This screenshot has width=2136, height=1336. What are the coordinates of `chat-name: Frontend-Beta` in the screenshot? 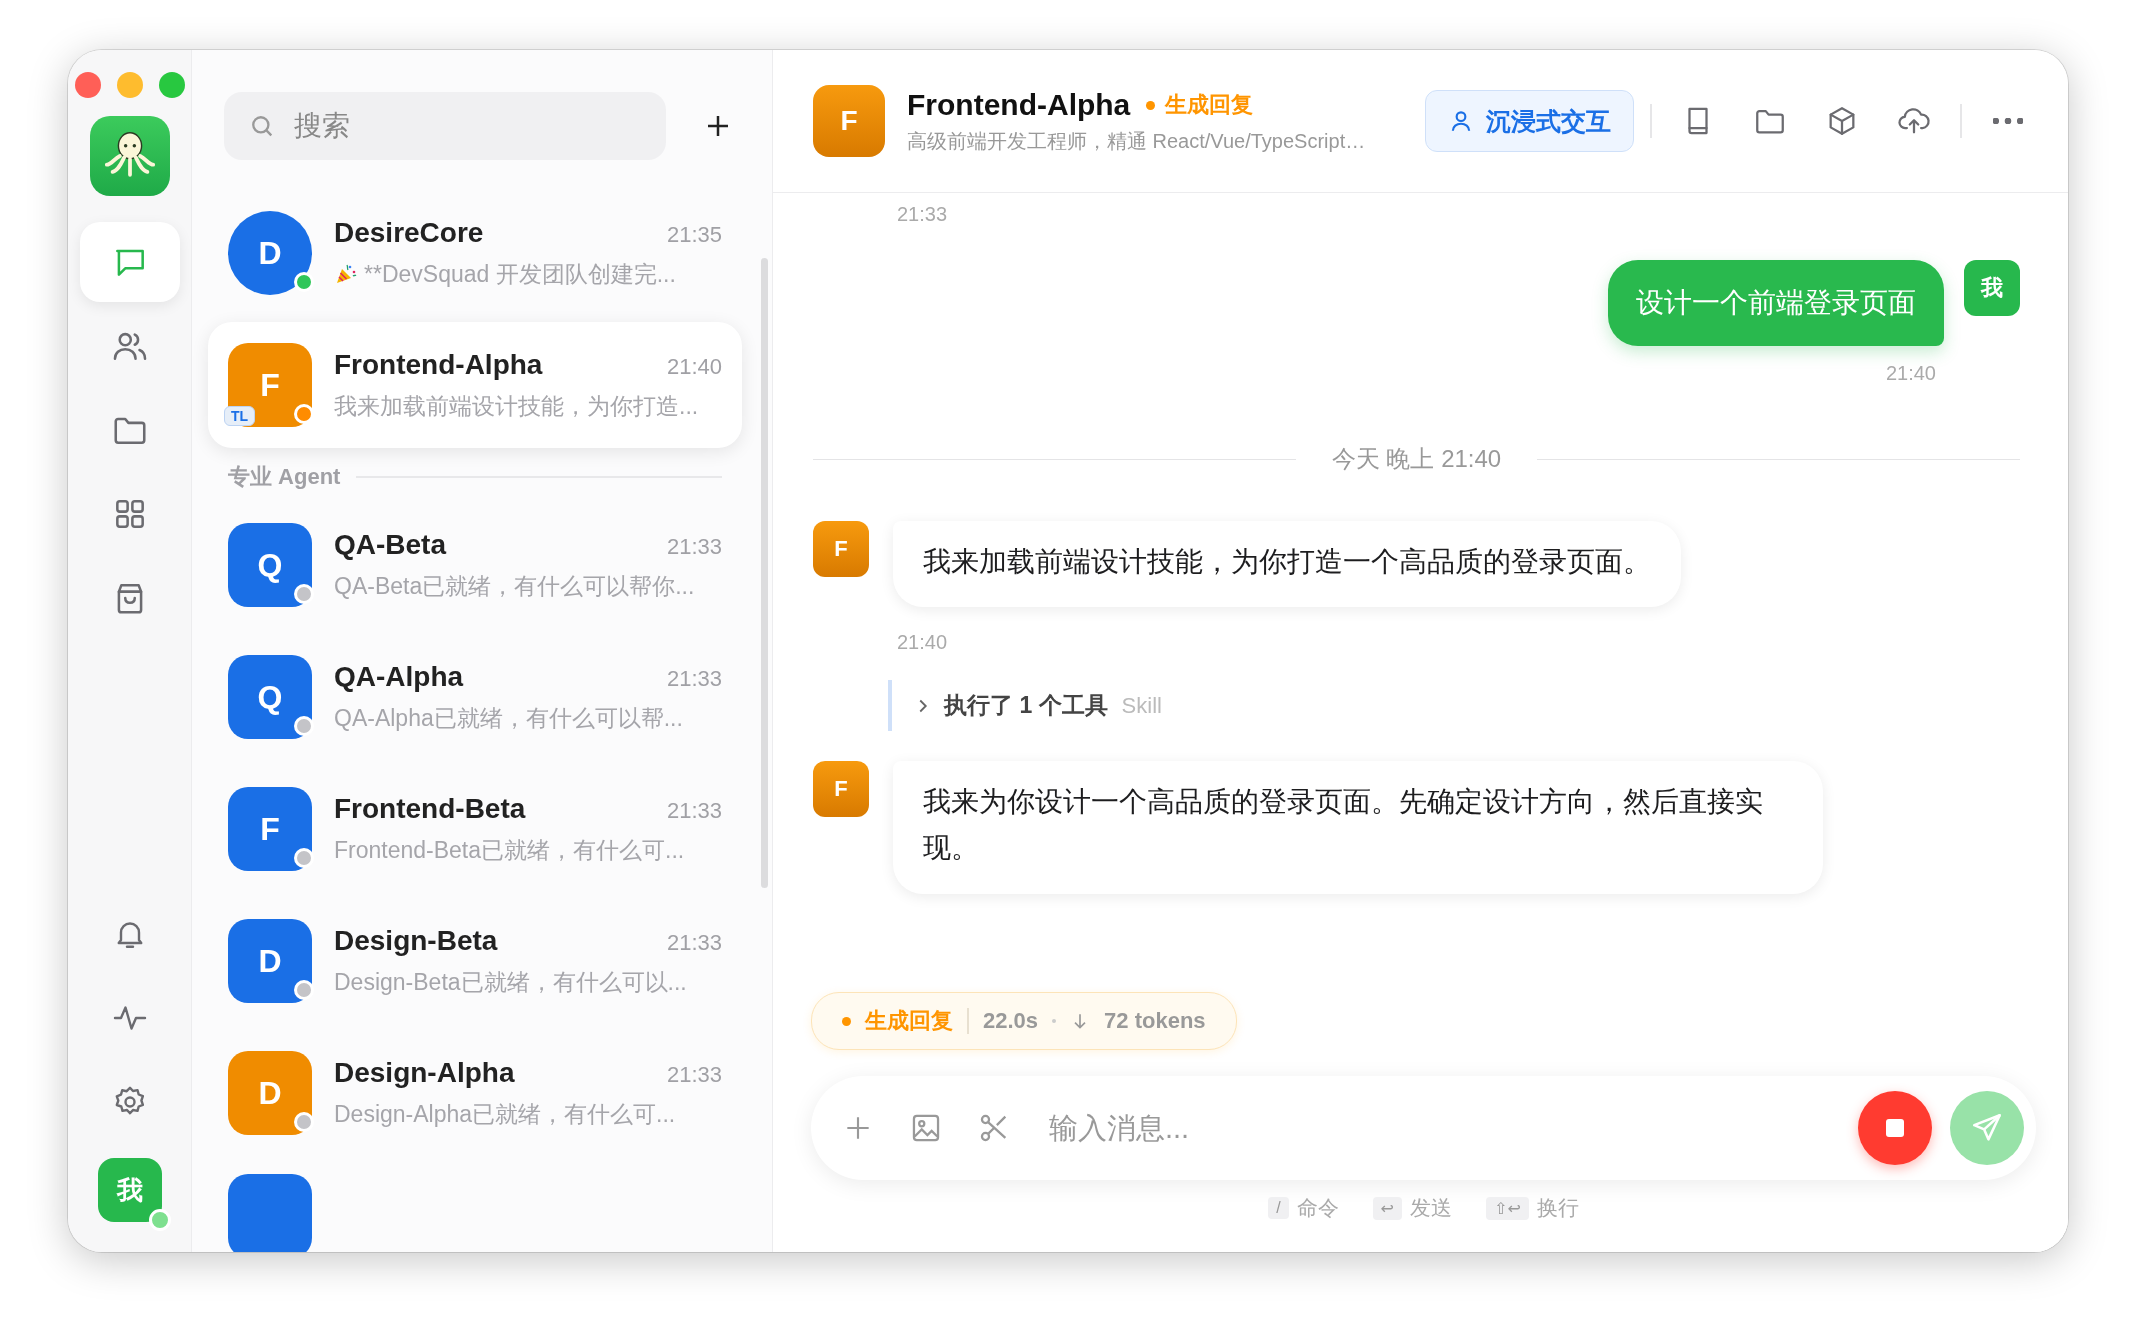 It's located at (430, 808).